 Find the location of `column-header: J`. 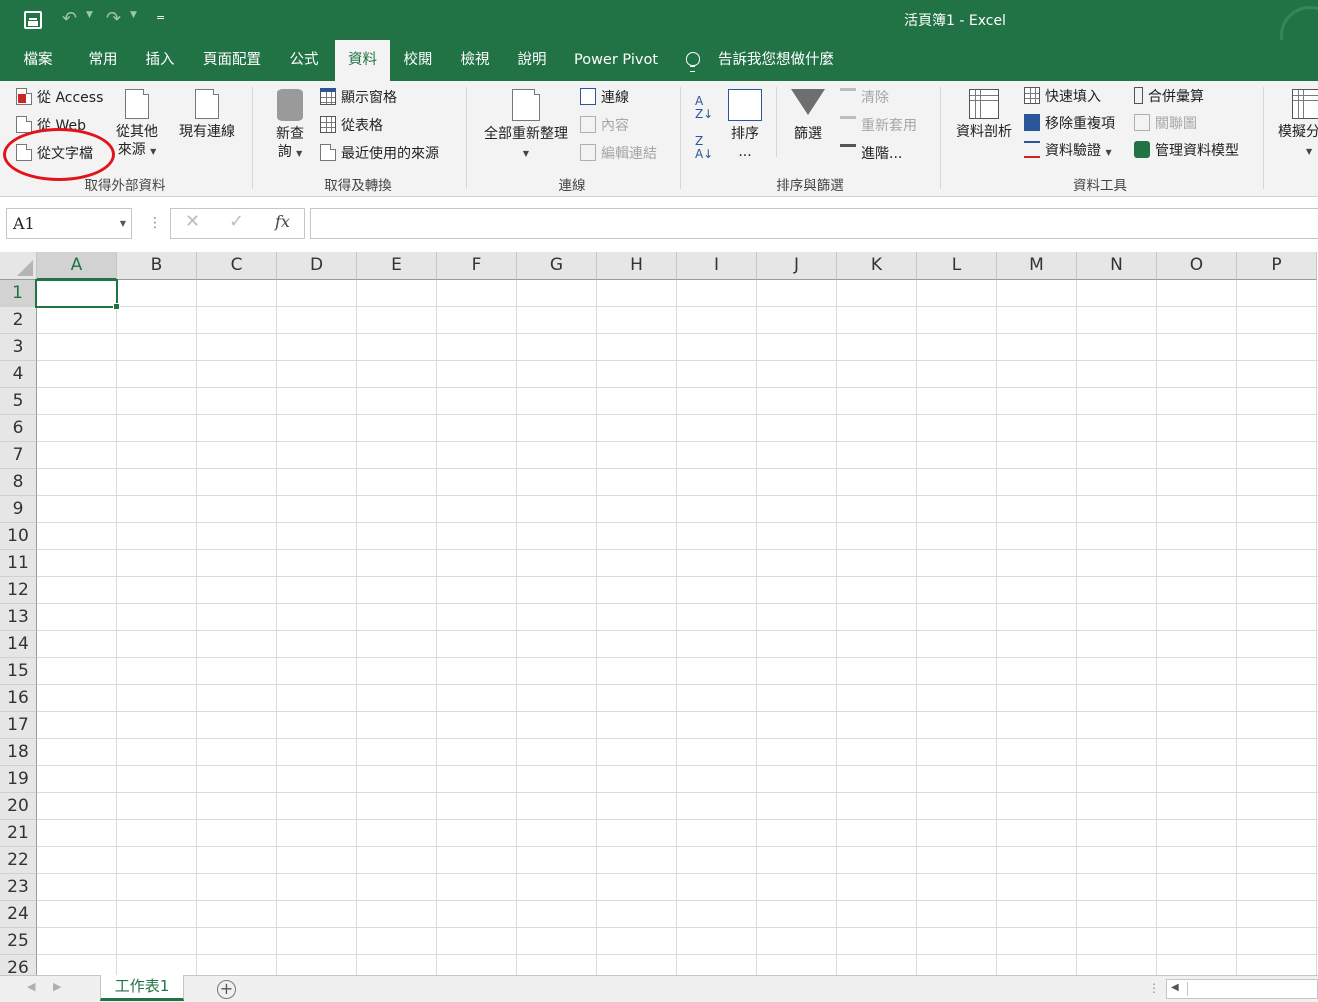

column-header: J is located at coordinates (797, 266).